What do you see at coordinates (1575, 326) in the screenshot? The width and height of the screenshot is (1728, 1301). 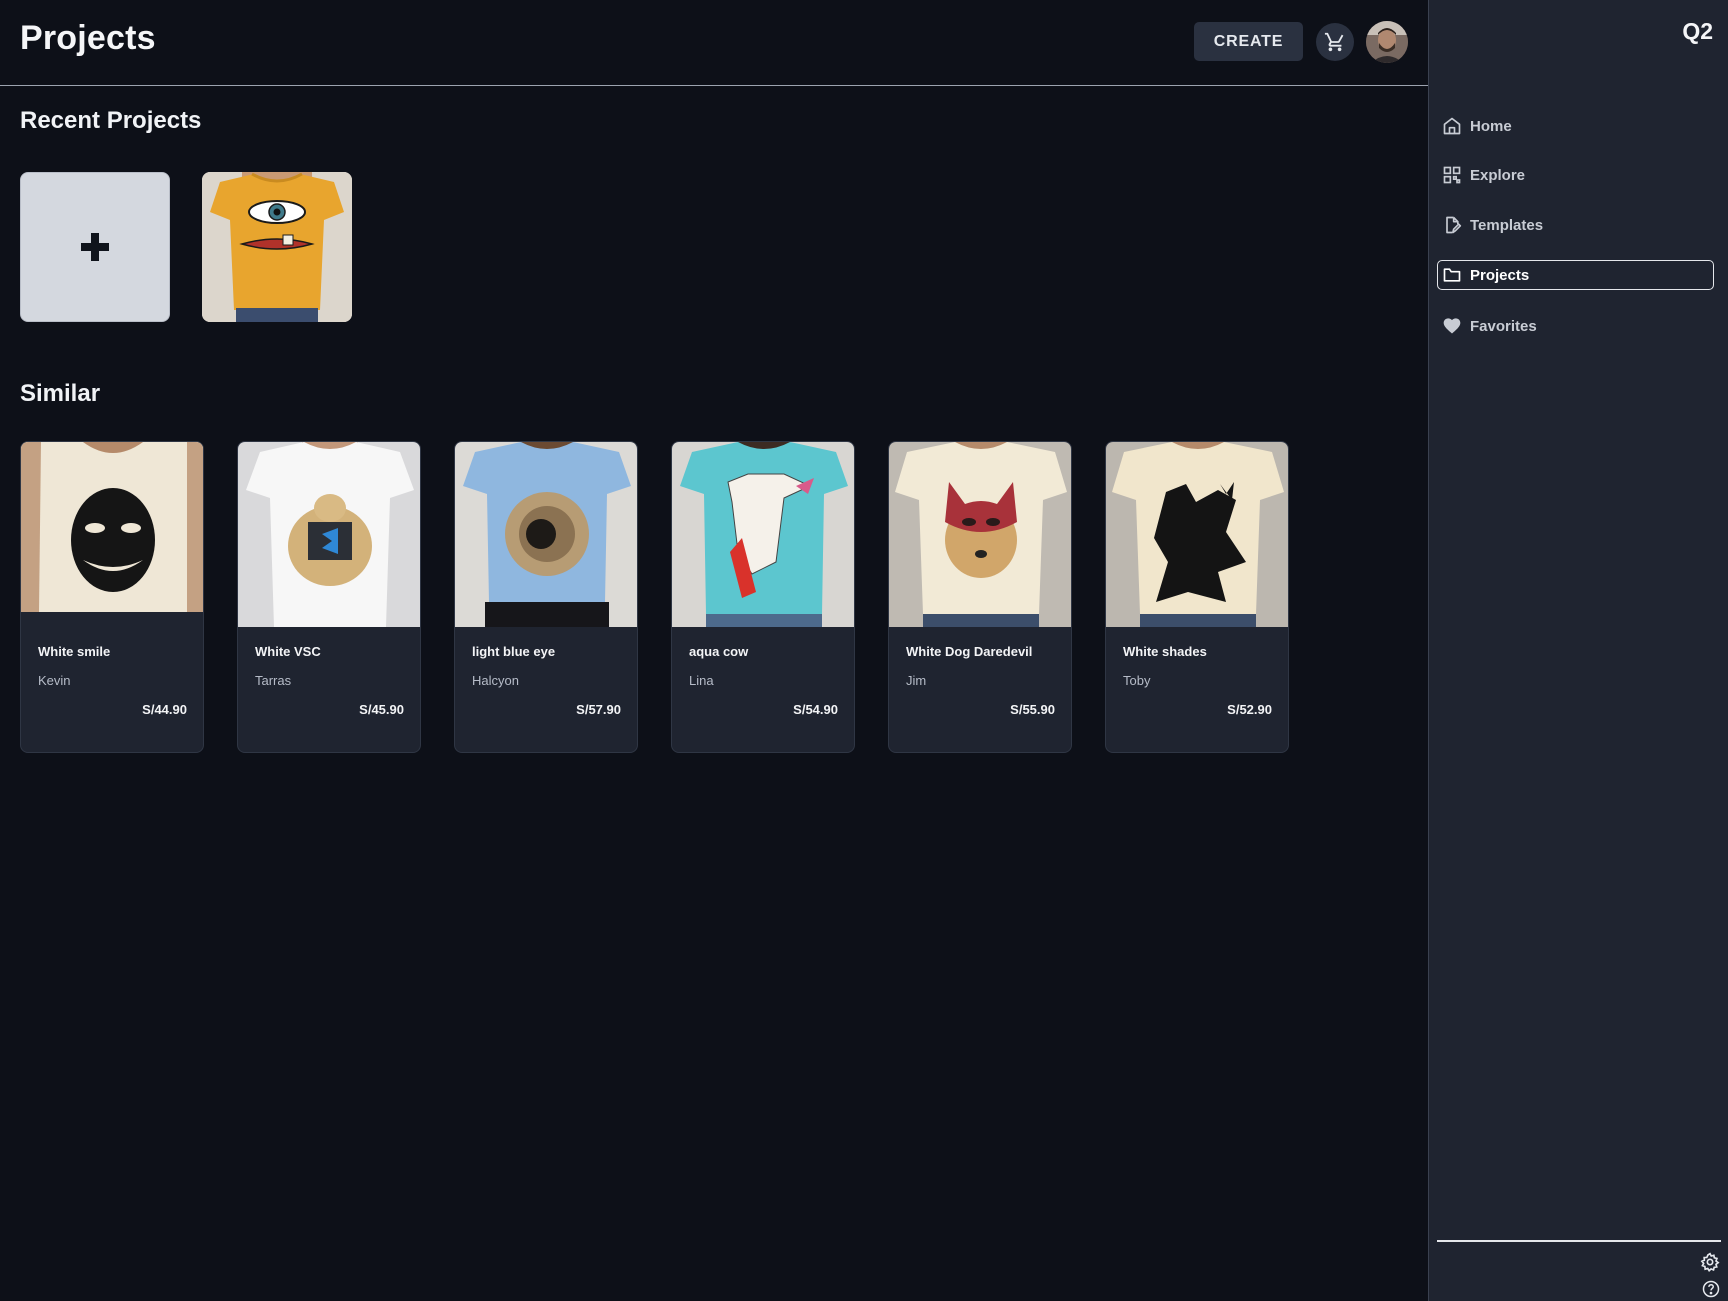 I see `sidebar-item-favorites: Favorites` at bounding box center [1575, 326].